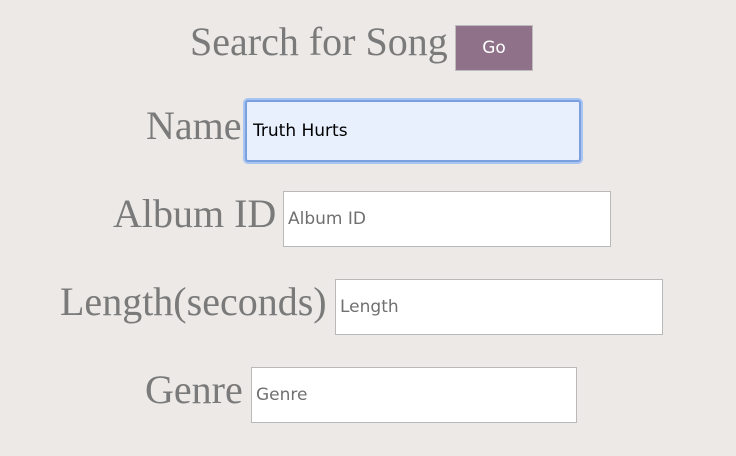  What do you see at coordinates (414, 395) in the screenshot?
I see `genre-input` at bounding box center [414, 395].